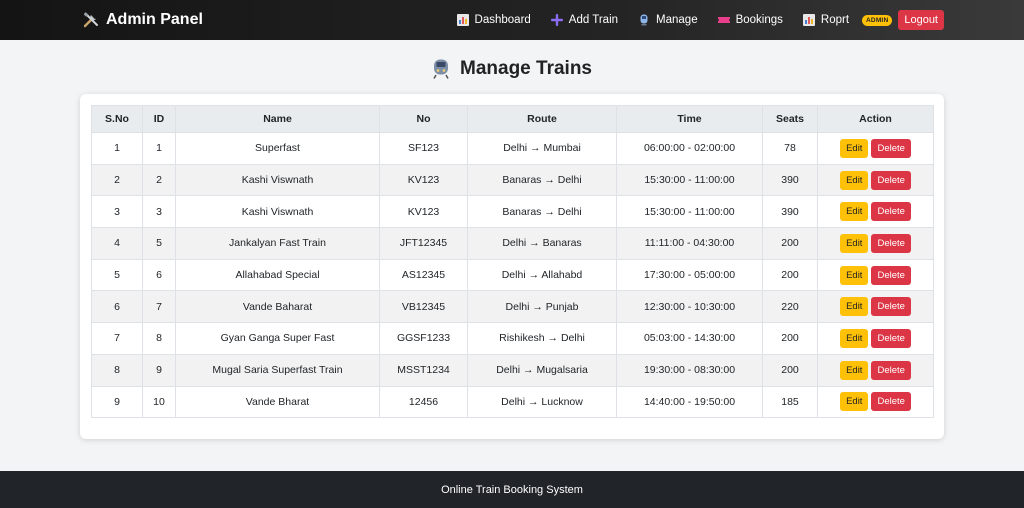 The width and height of the screenshot is (1024, 508). Describe the element at coordinates (159, 307) in the screenshot. I see `cell-id: 7` at that location.